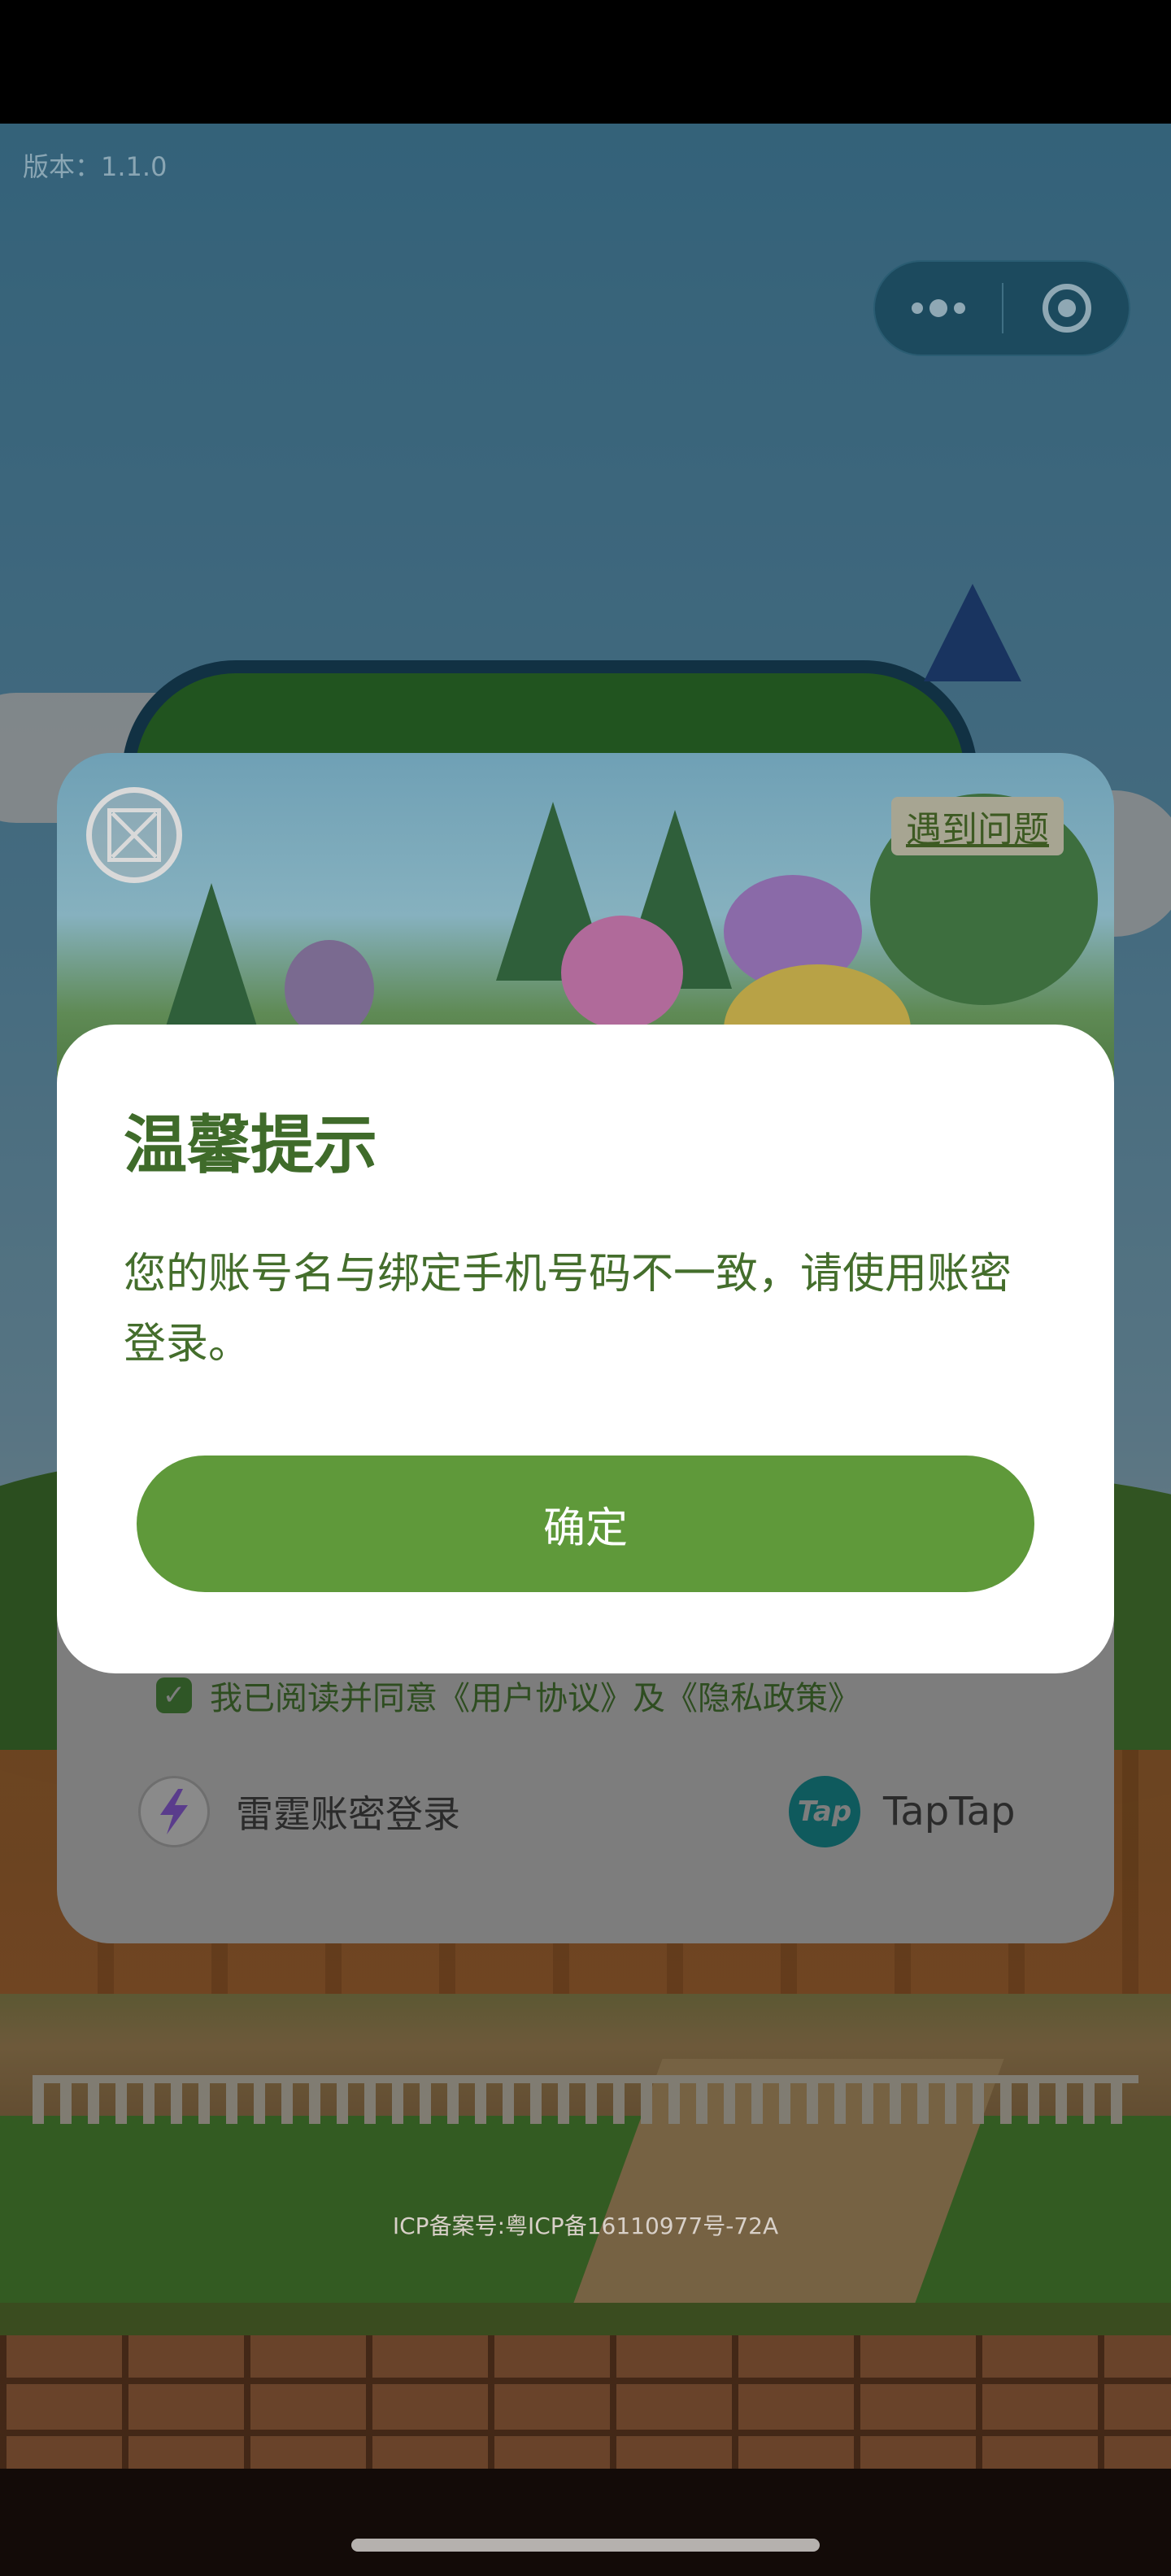 This screenshot has height=2576, width=1171. I want to click on mini-program-capsule, so click(1002, 308).